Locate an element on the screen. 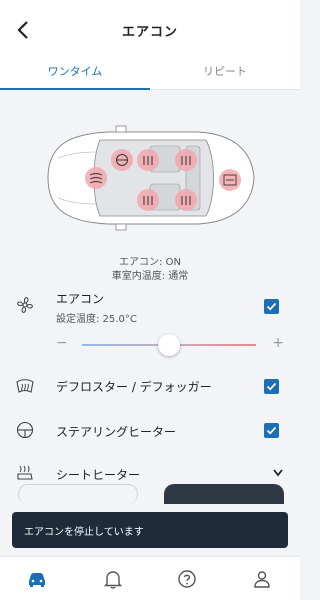 The height and width of the screenshot is (600, 320). rear-defogger-indicator is located at coordinates (230, 180).